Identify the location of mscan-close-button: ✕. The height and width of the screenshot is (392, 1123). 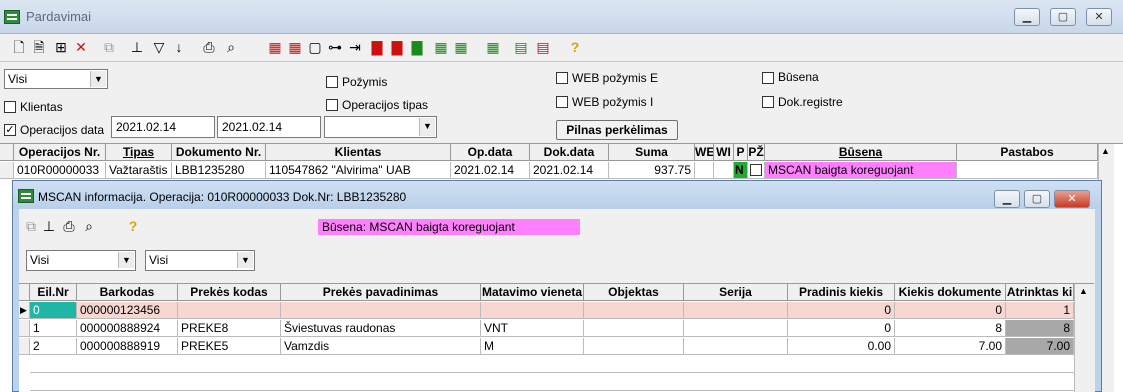
(1072, 199).